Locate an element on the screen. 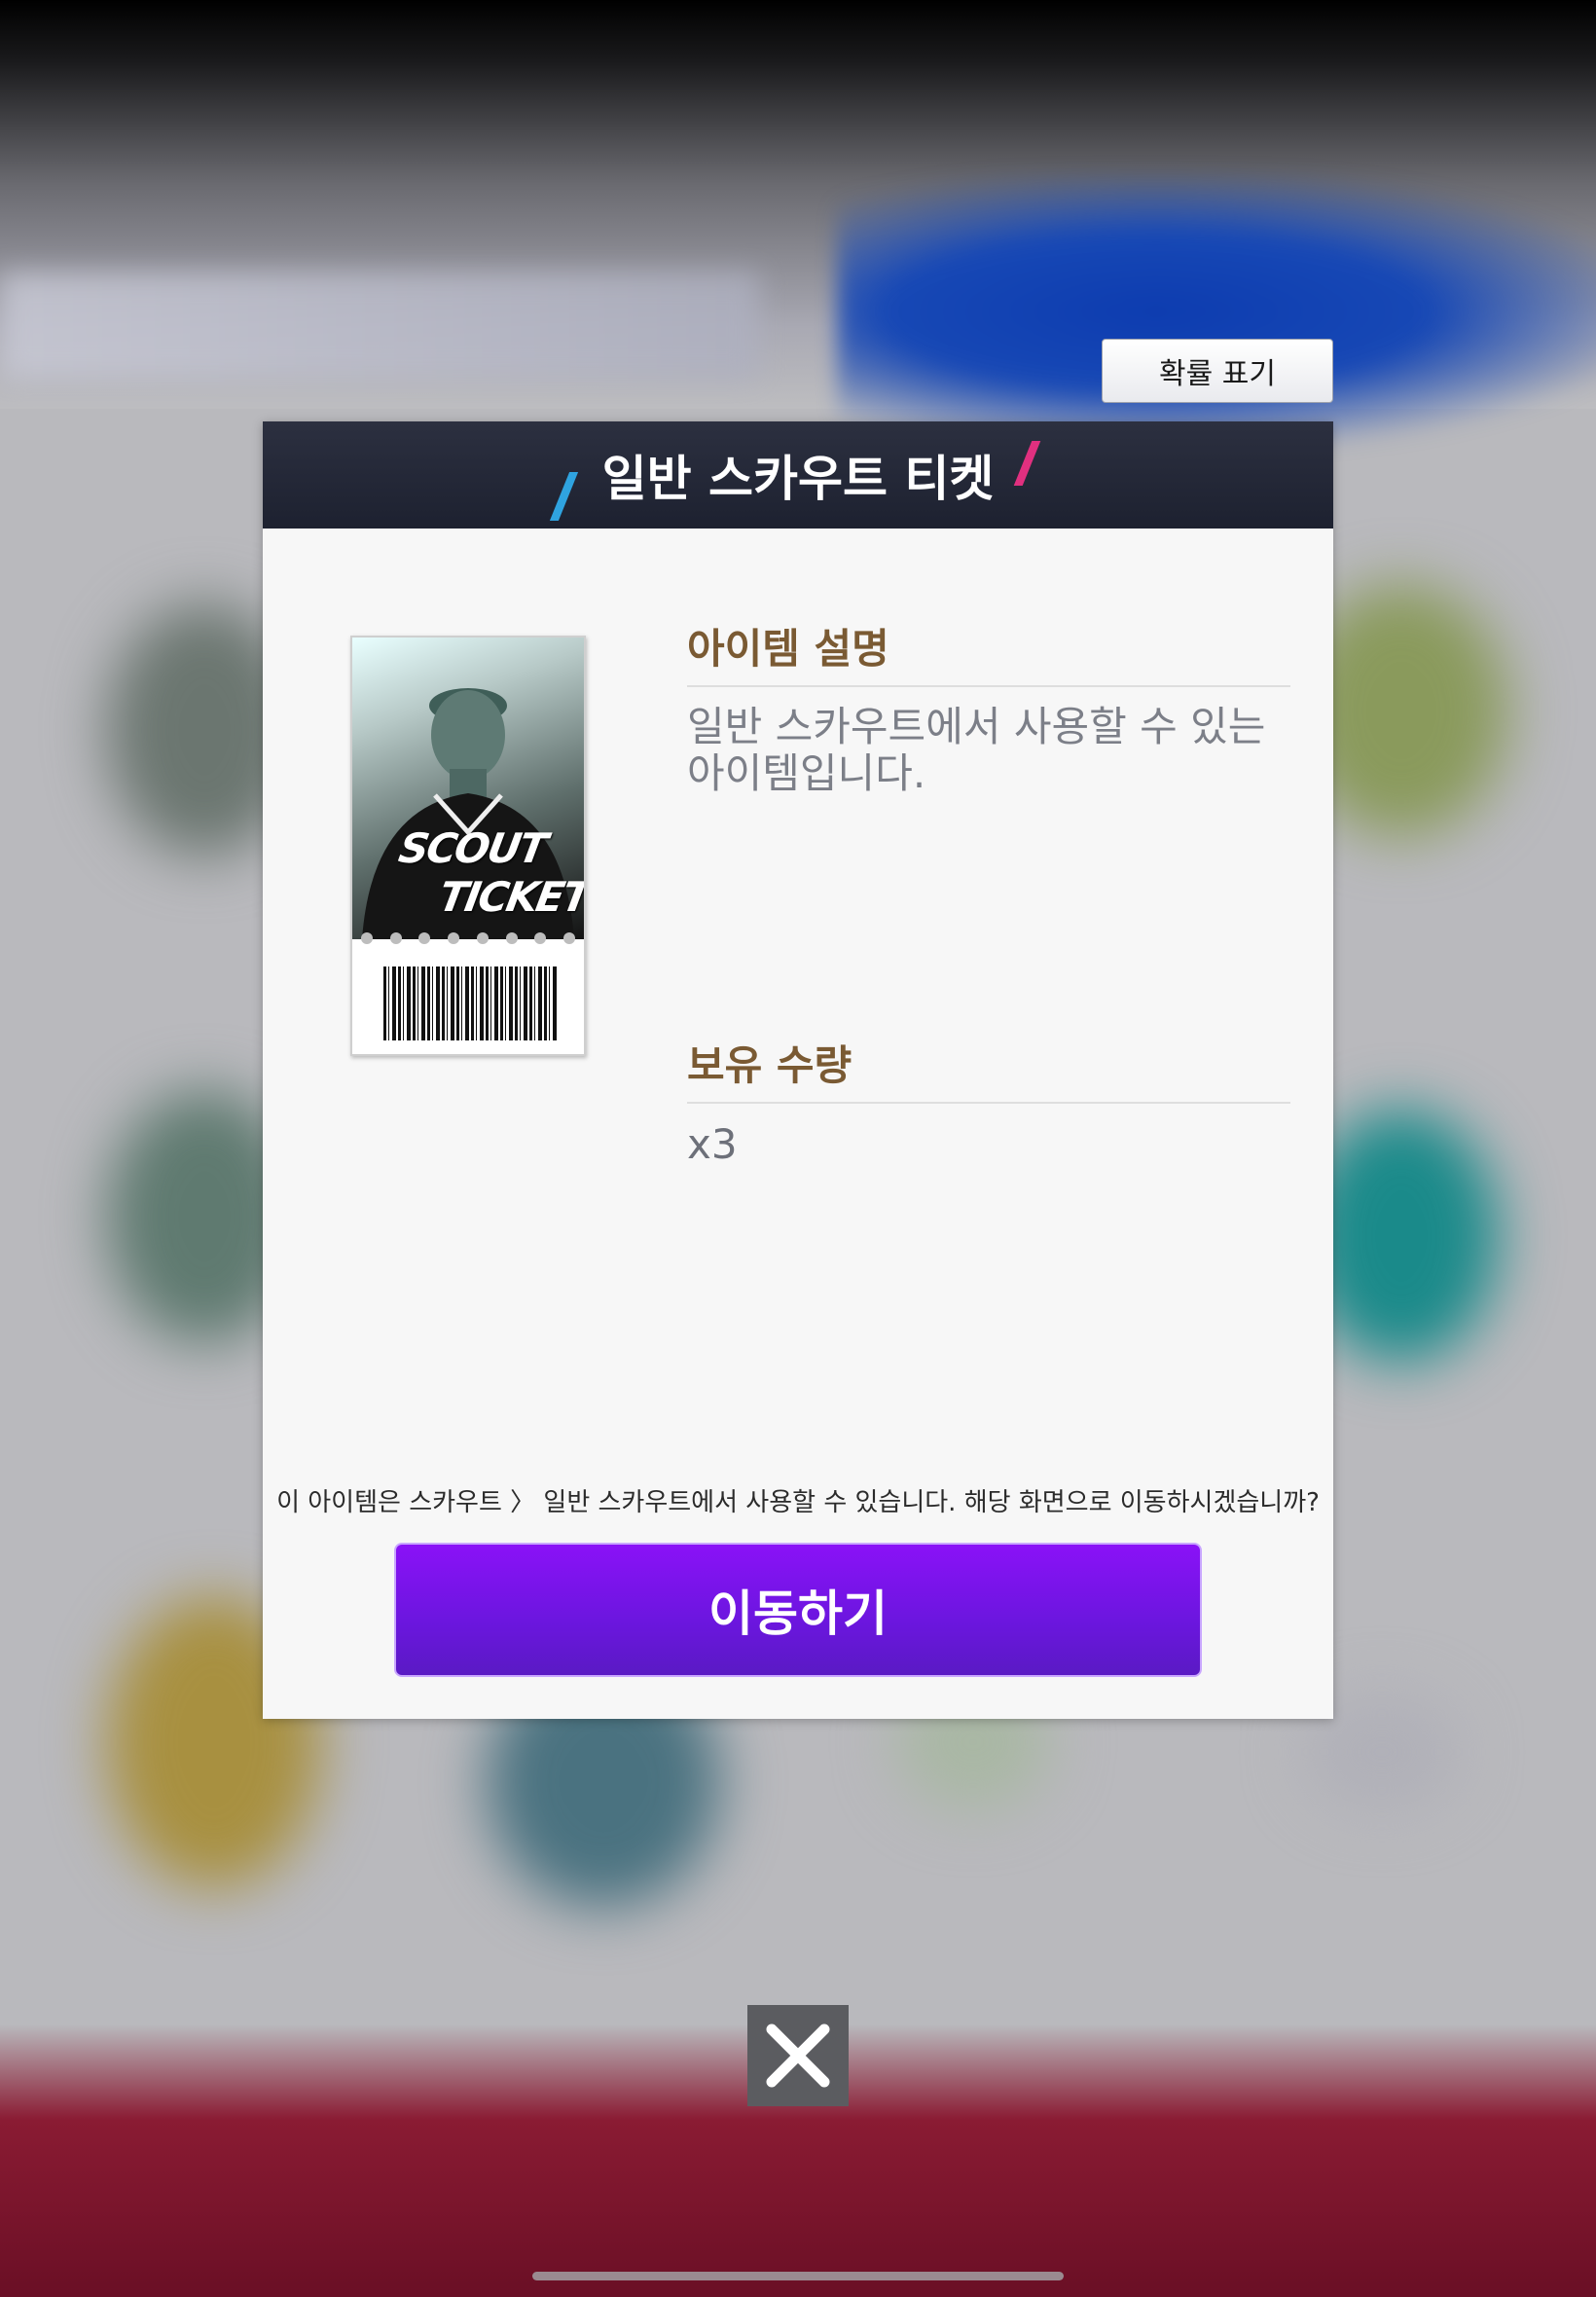 This screenshot has width=1596, height=2297. dialog-header: 일반 스카우트 티켓 is located at coordinates (798, 475).